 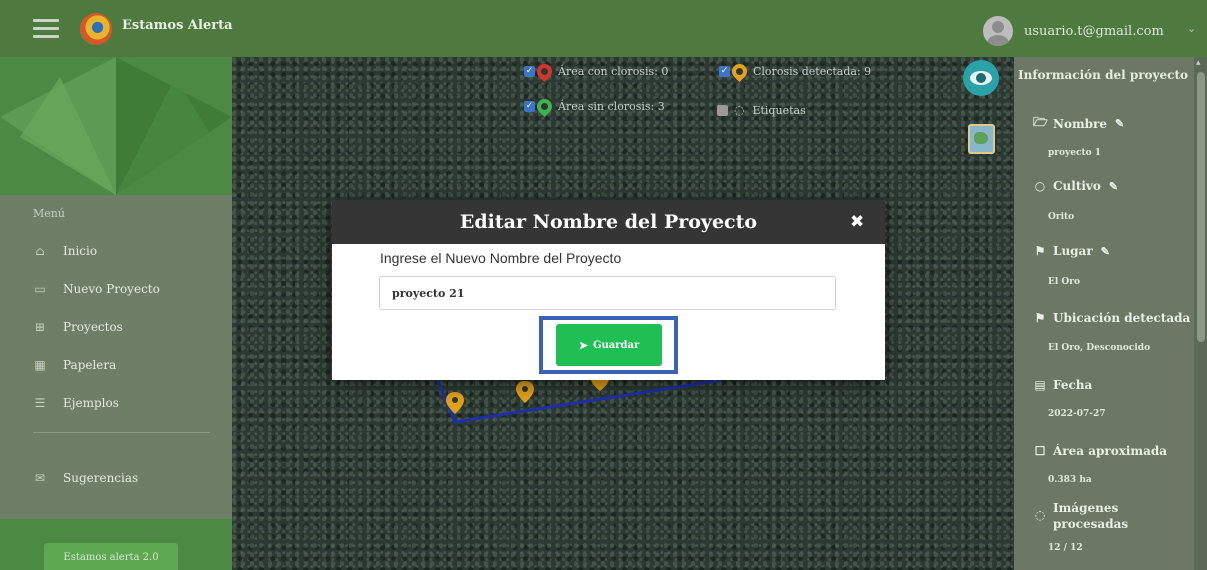 I want to click on dialog-title: Editar Nombre del Proyecto, so click(x=608, y=222).